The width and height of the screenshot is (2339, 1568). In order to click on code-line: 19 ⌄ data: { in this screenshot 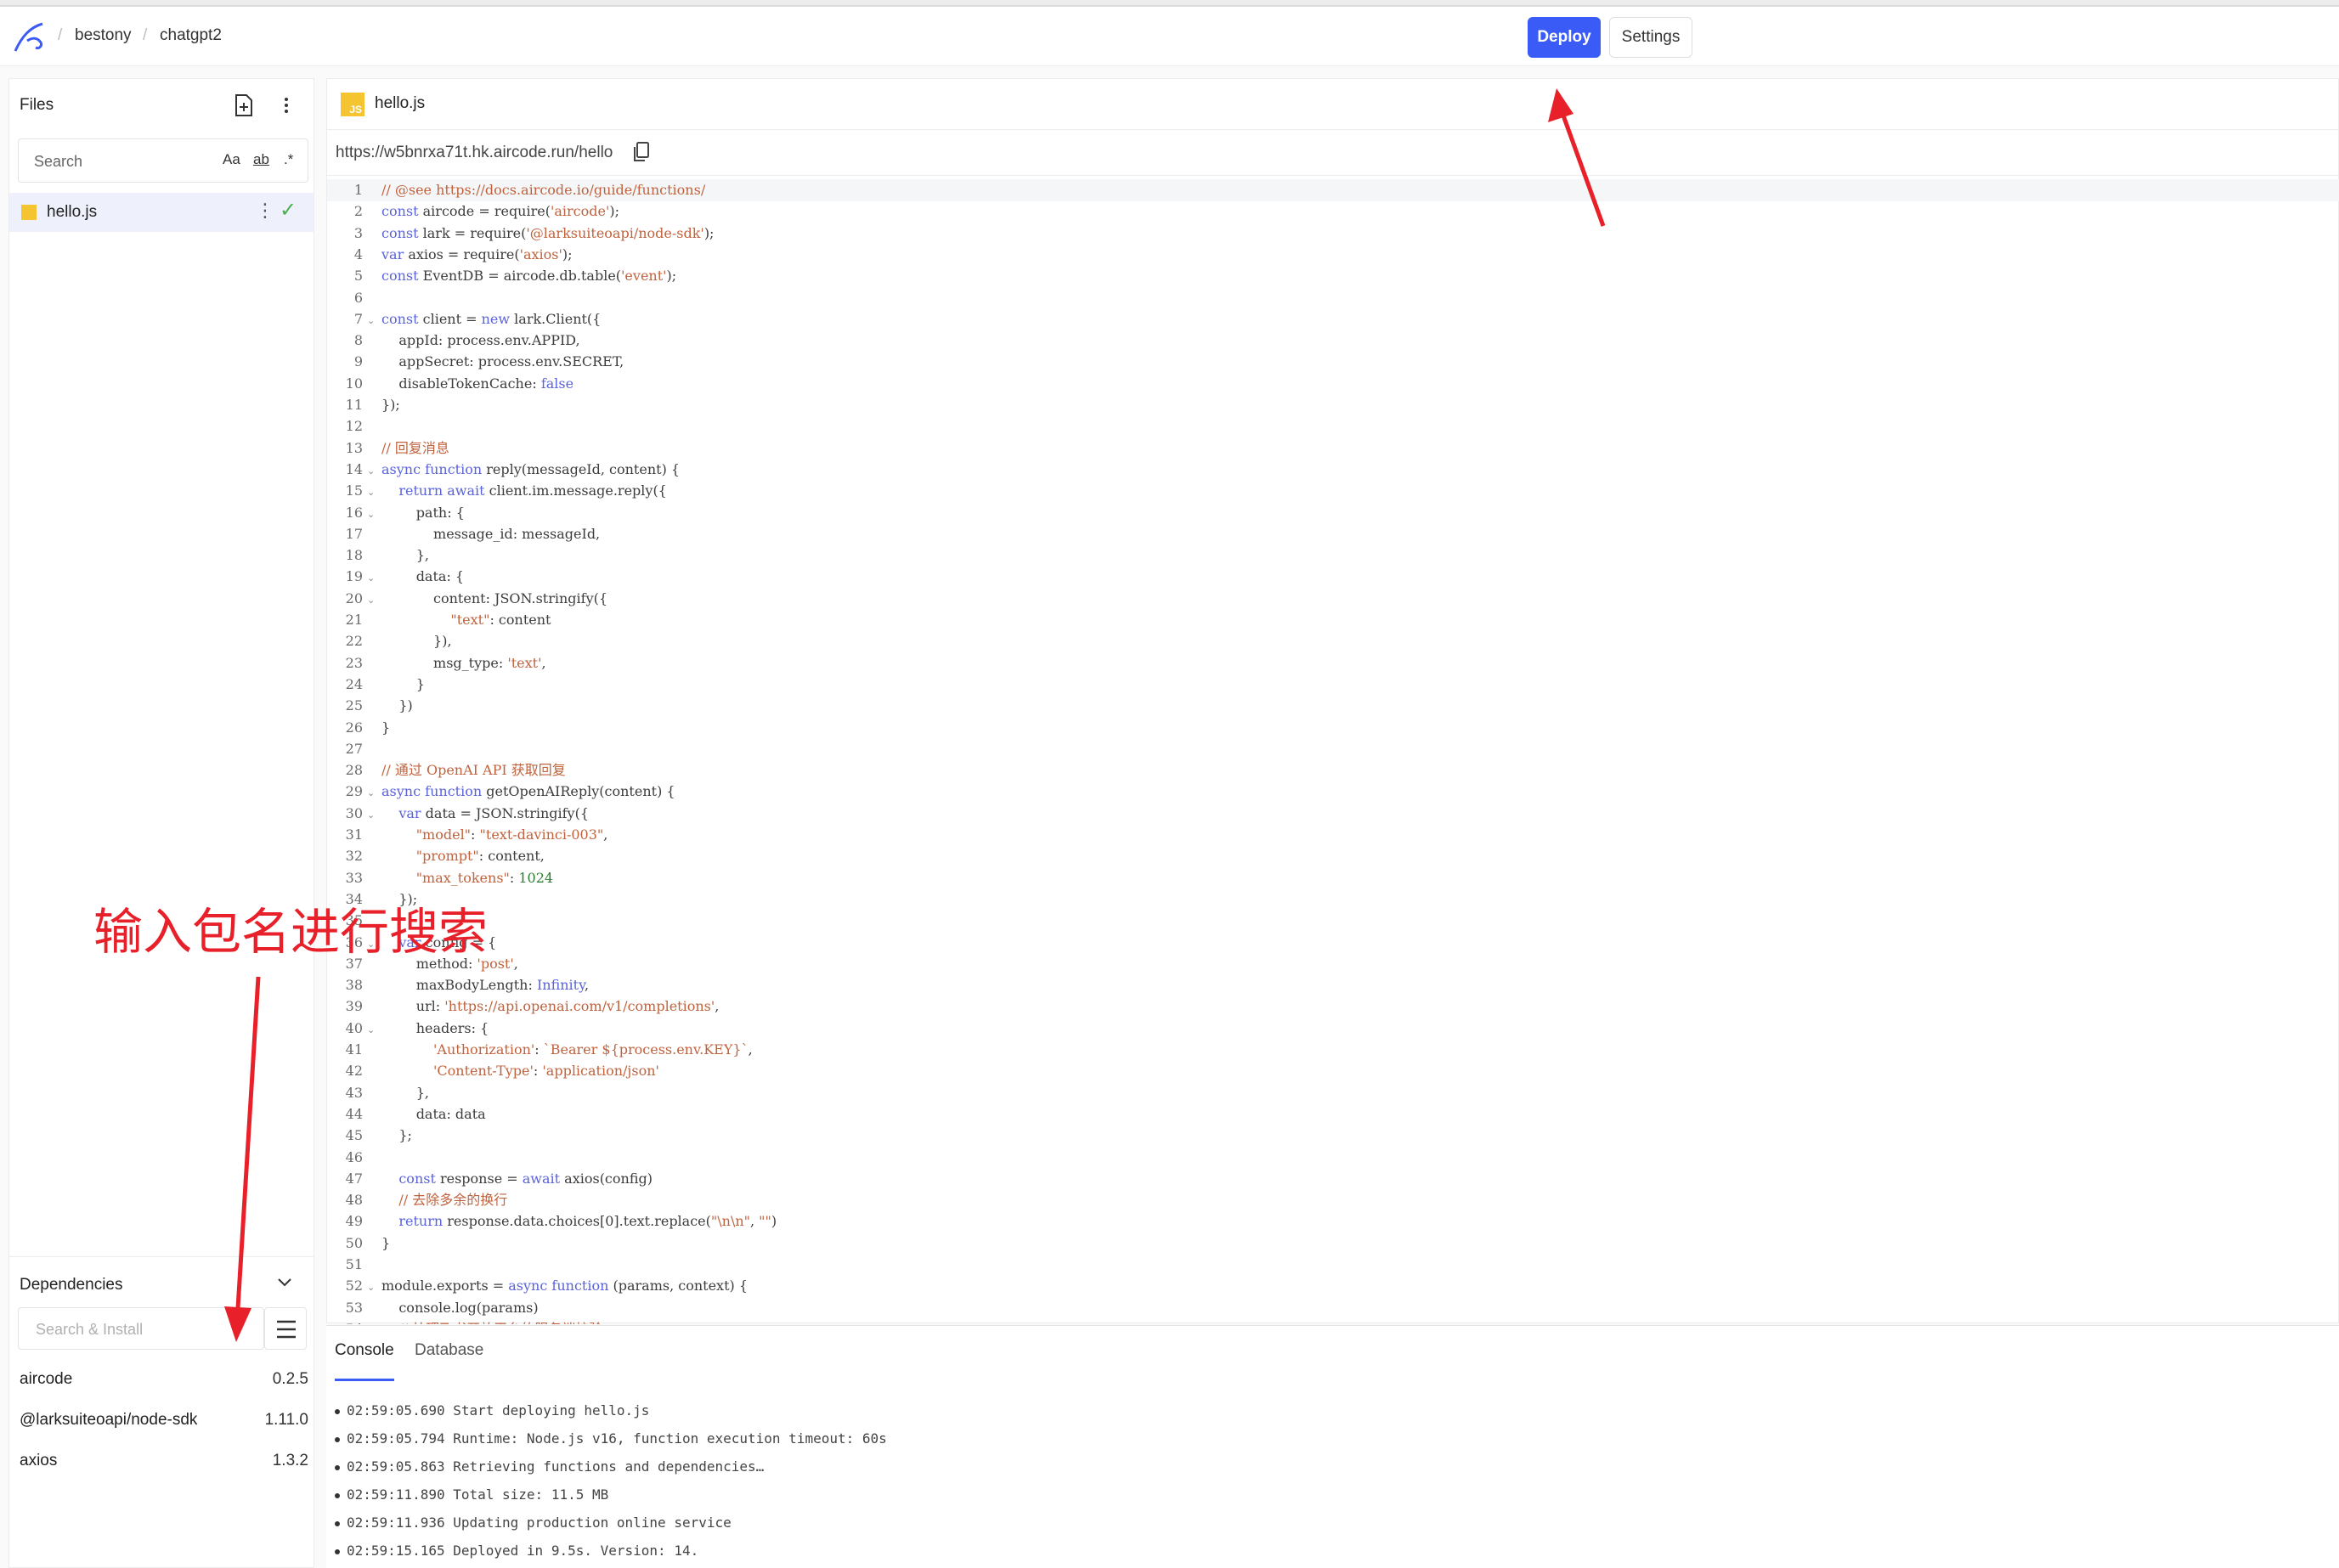, I will do `click(1333, 577)`.